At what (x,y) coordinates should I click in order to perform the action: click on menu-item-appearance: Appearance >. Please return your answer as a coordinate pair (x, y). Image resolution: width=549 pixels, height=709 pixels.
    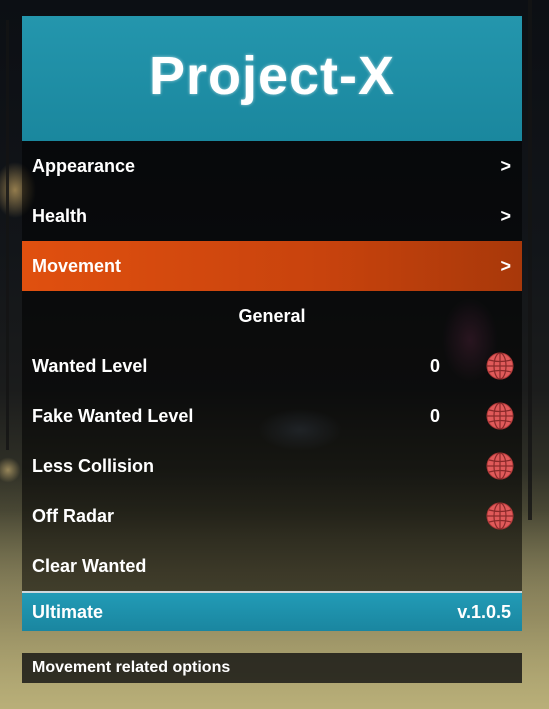
    Looking at the image, I should click on (272, 166).